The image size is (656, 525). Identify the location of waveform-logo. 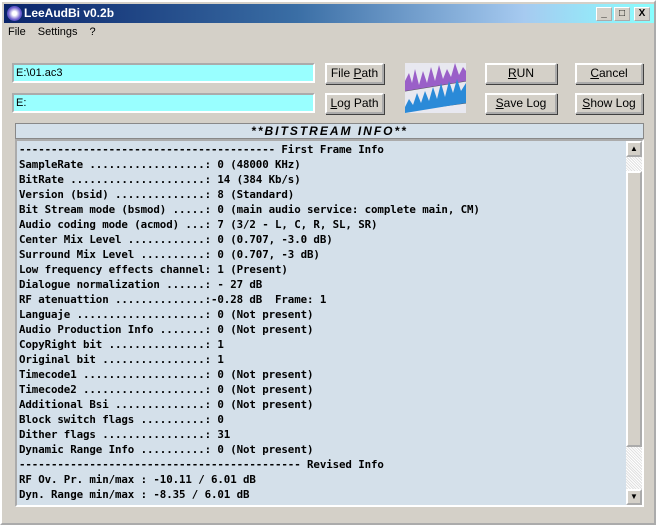
(435, 88).